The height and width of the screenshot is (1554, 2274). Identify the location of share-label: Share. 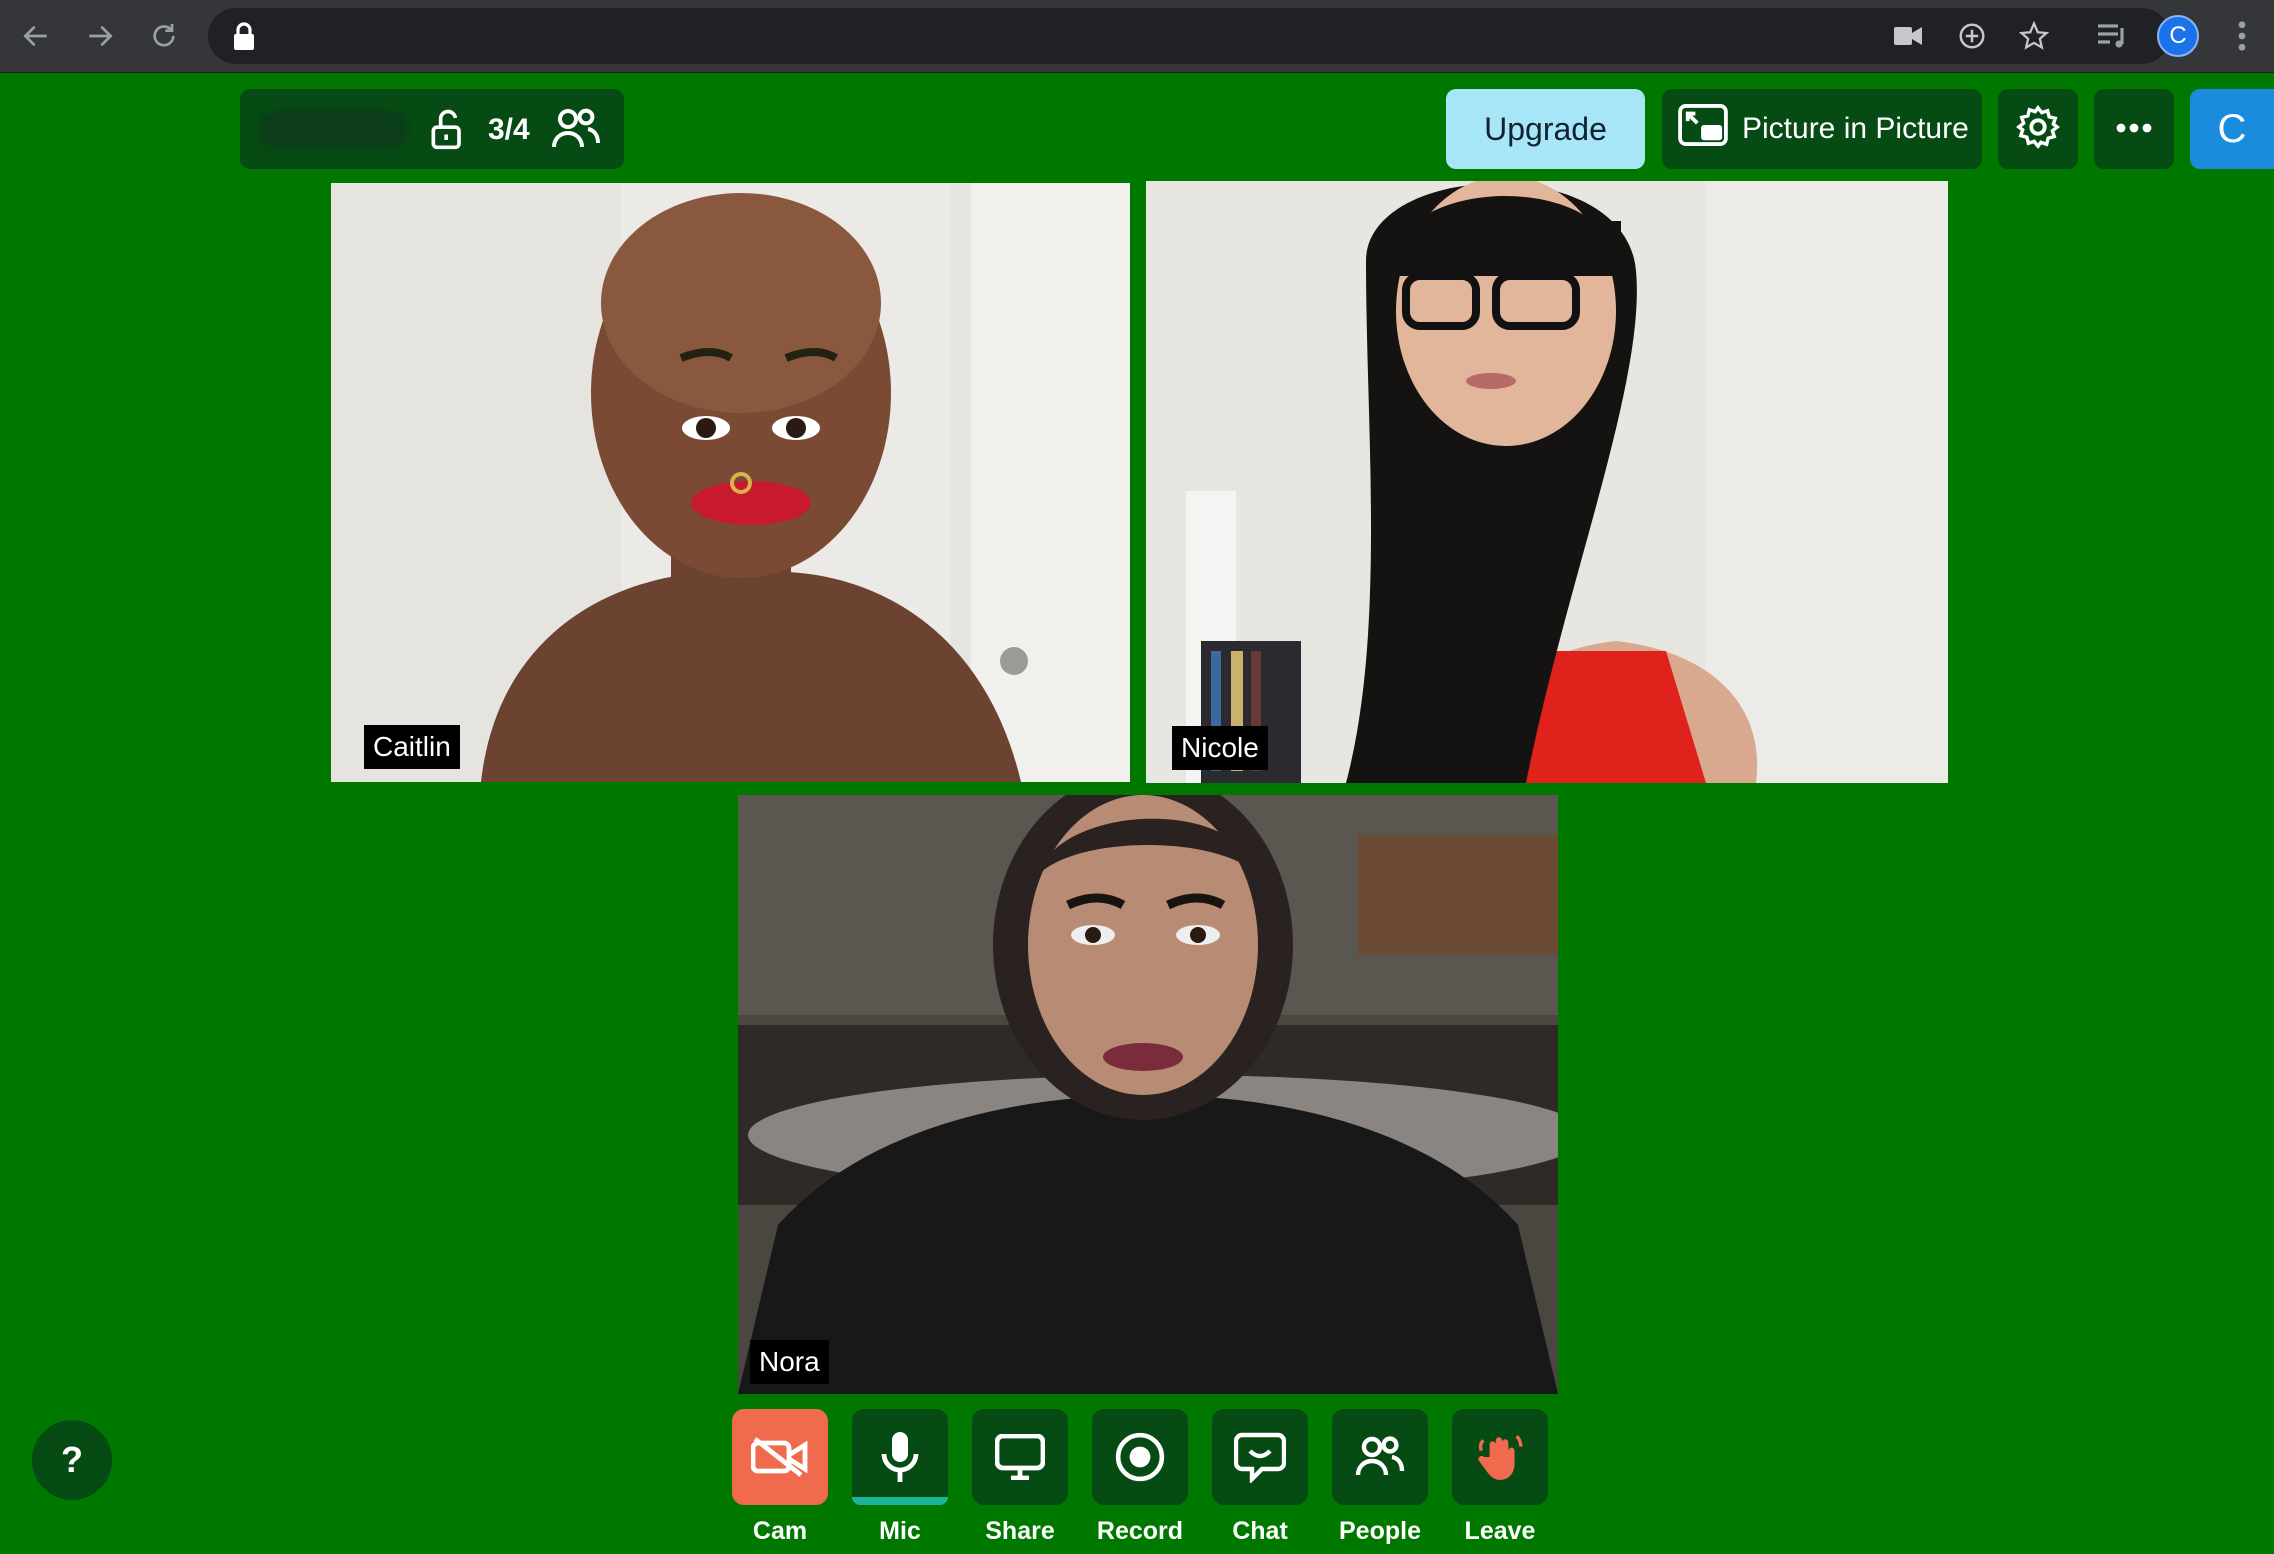
(1020, 1531).